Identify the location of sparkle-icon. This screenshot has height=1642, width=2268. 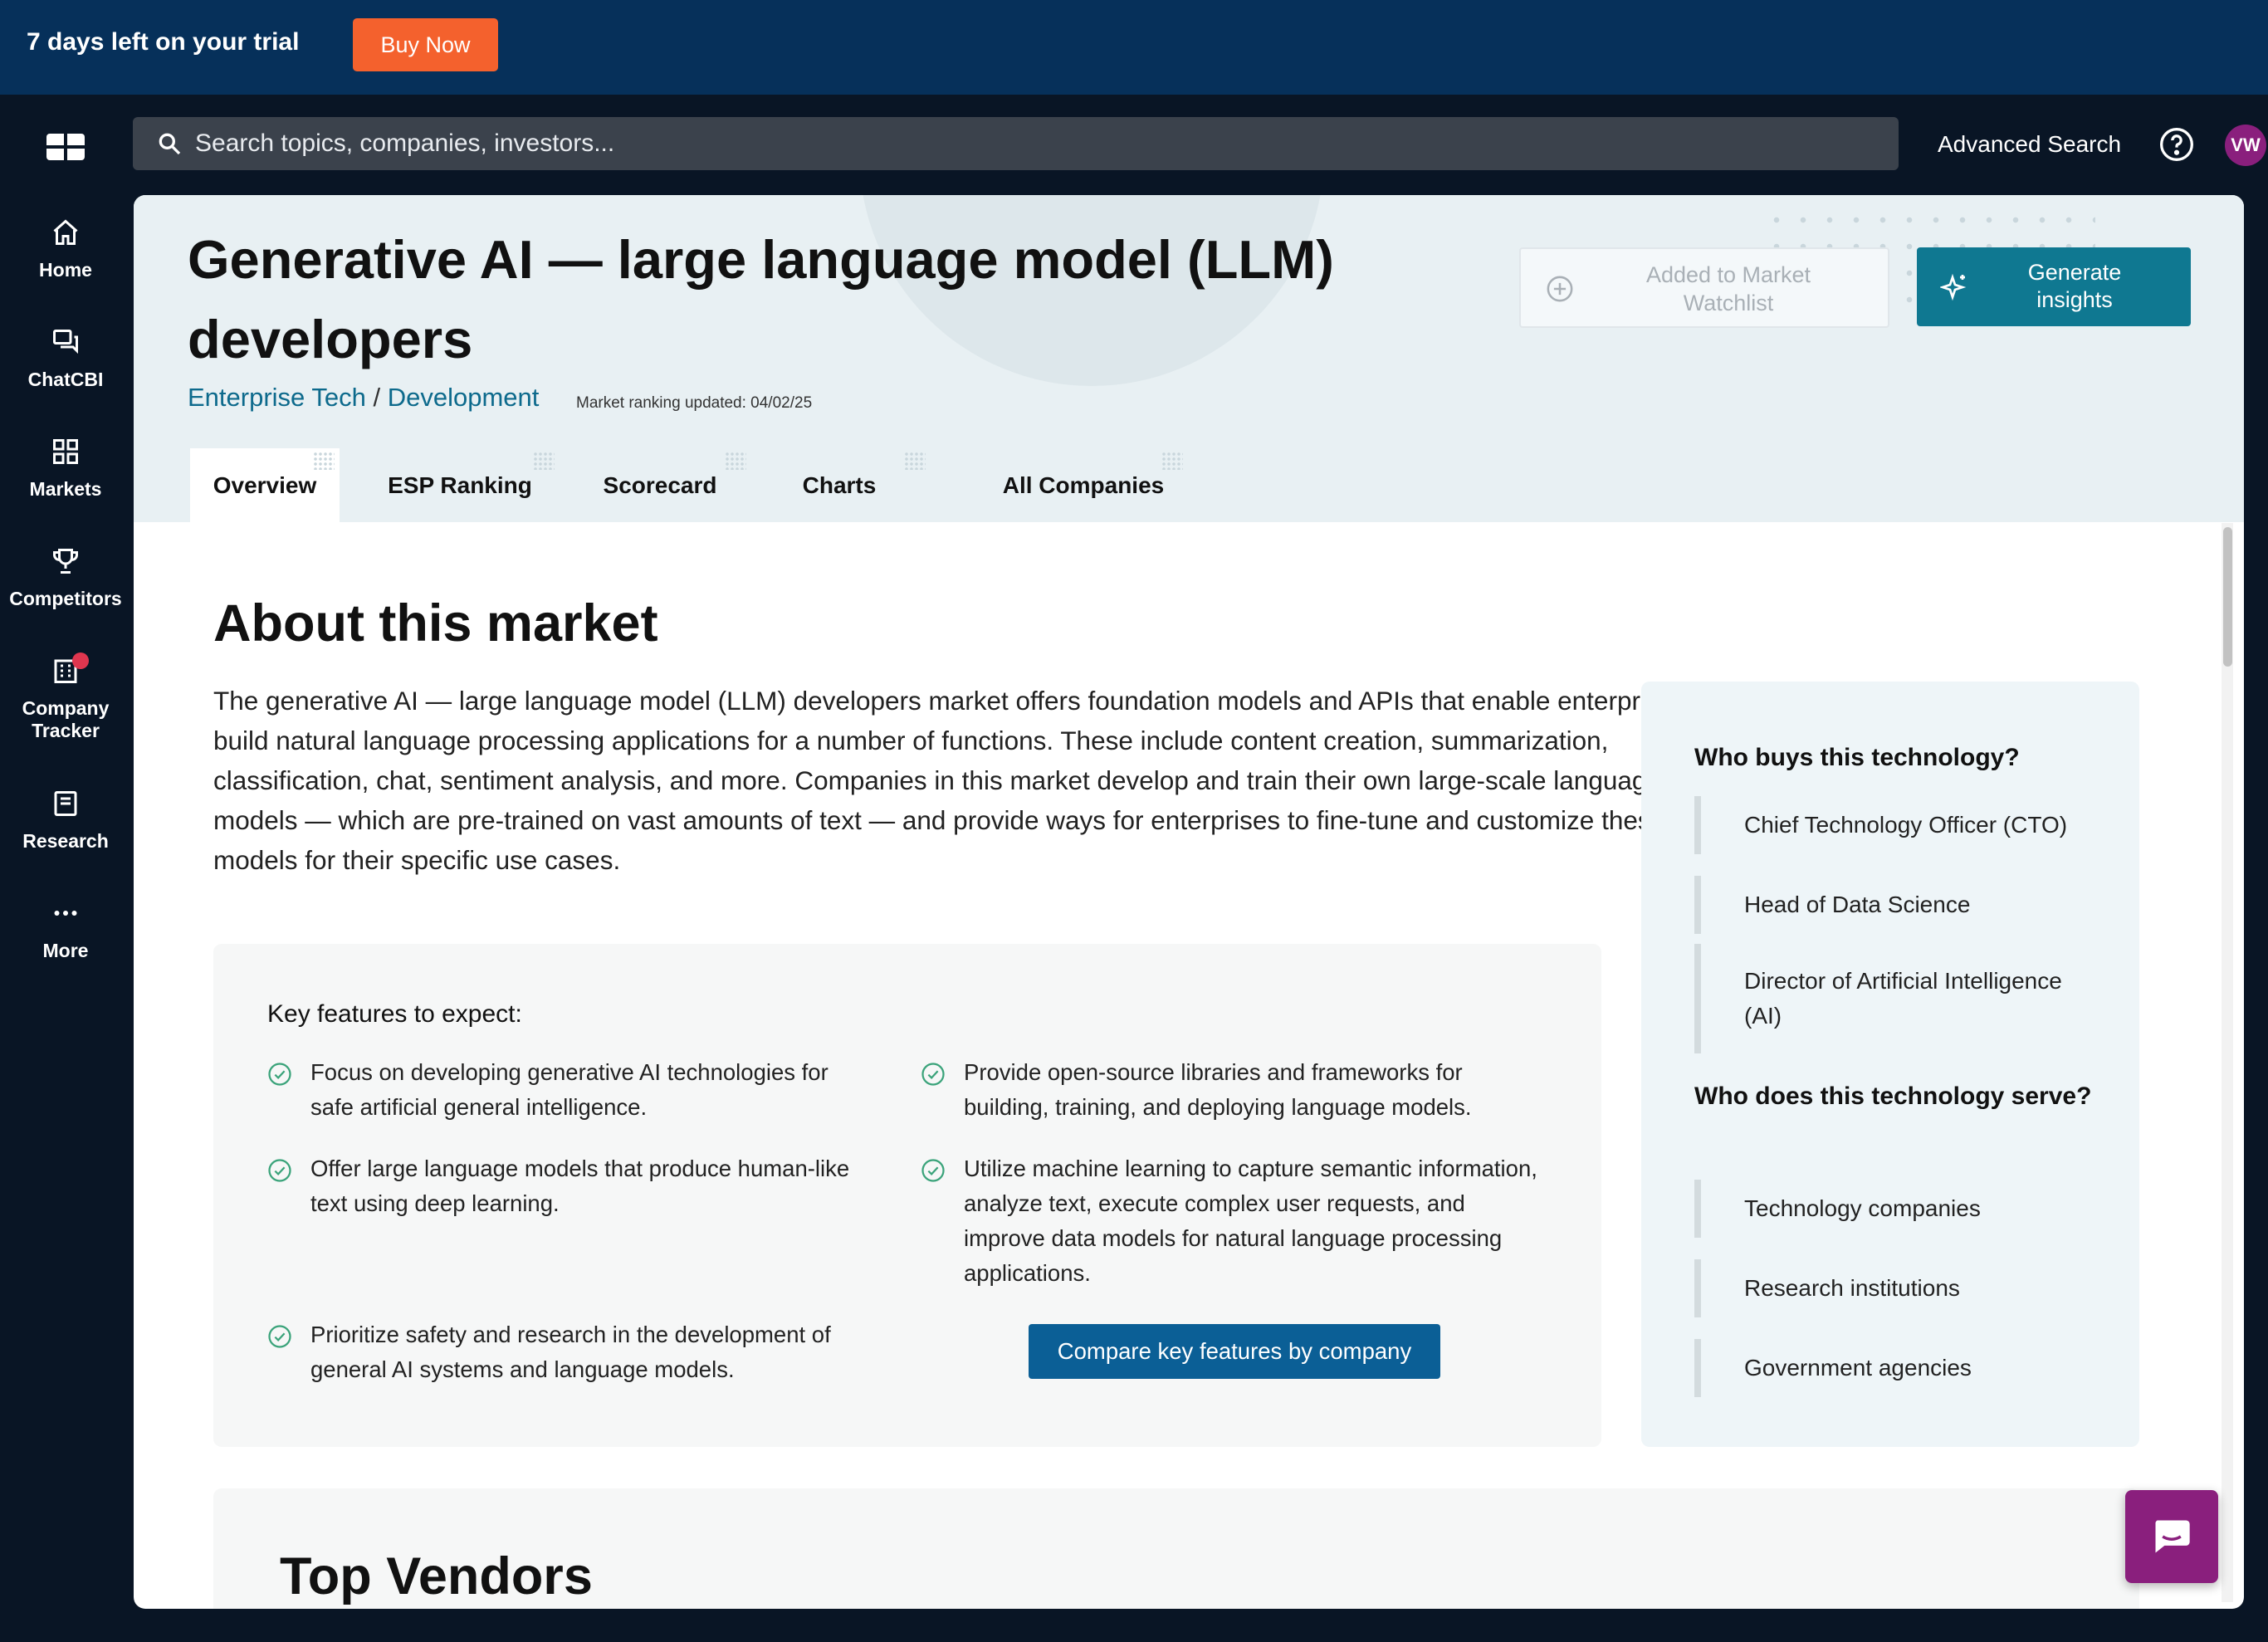
(1953, 287).